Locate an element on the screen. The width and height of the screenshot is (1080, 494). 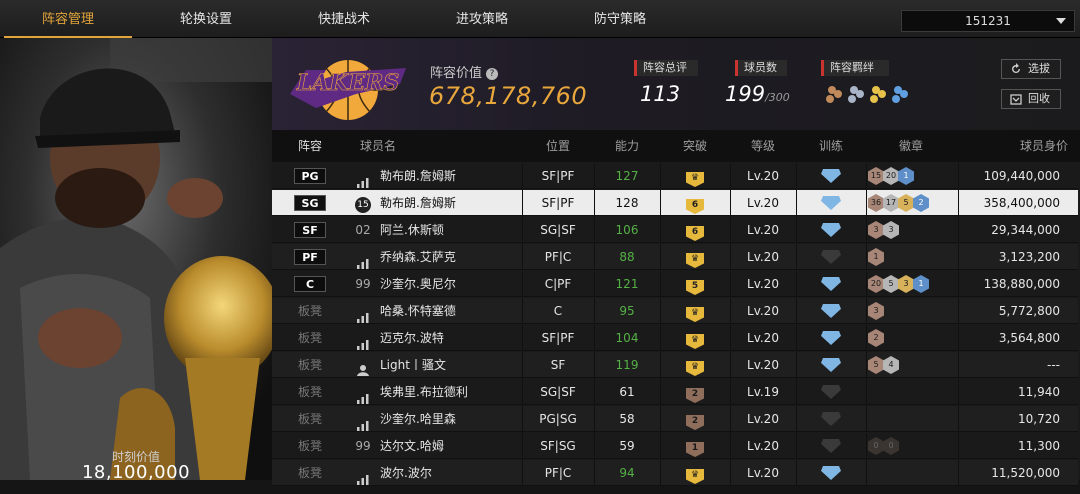
player-name: 达尔文.哈姆 is located at coordinates (450, 446).